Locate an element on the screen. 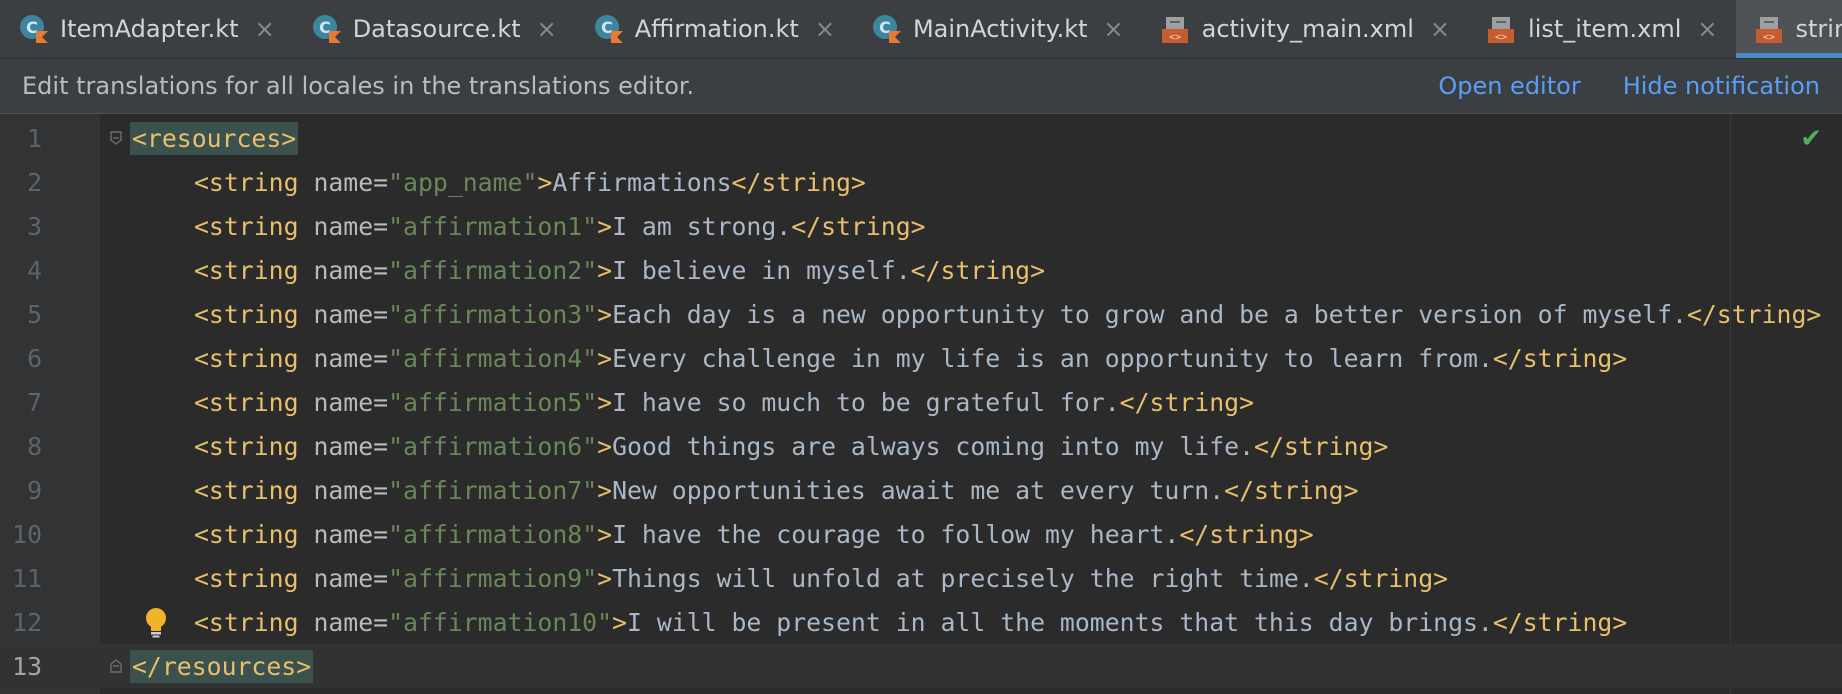 This screenshot has width=1842, height=694. tab-item-adapter: C ItemAdapter.kt × is located at coordinates (146, 29).